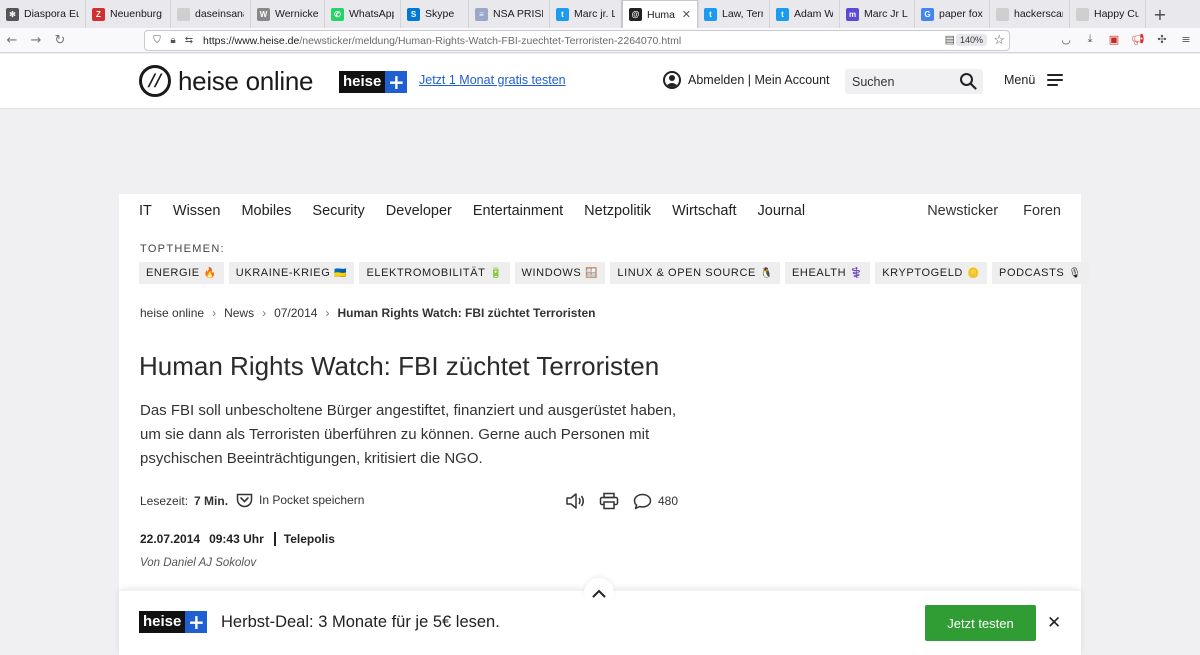 The image size is (1200, 655). What do you see at coordinates (182, 249) in the screenshot?
I see `topthemen-label: TOPTHEMEN:` at bounding box center [182, 249].